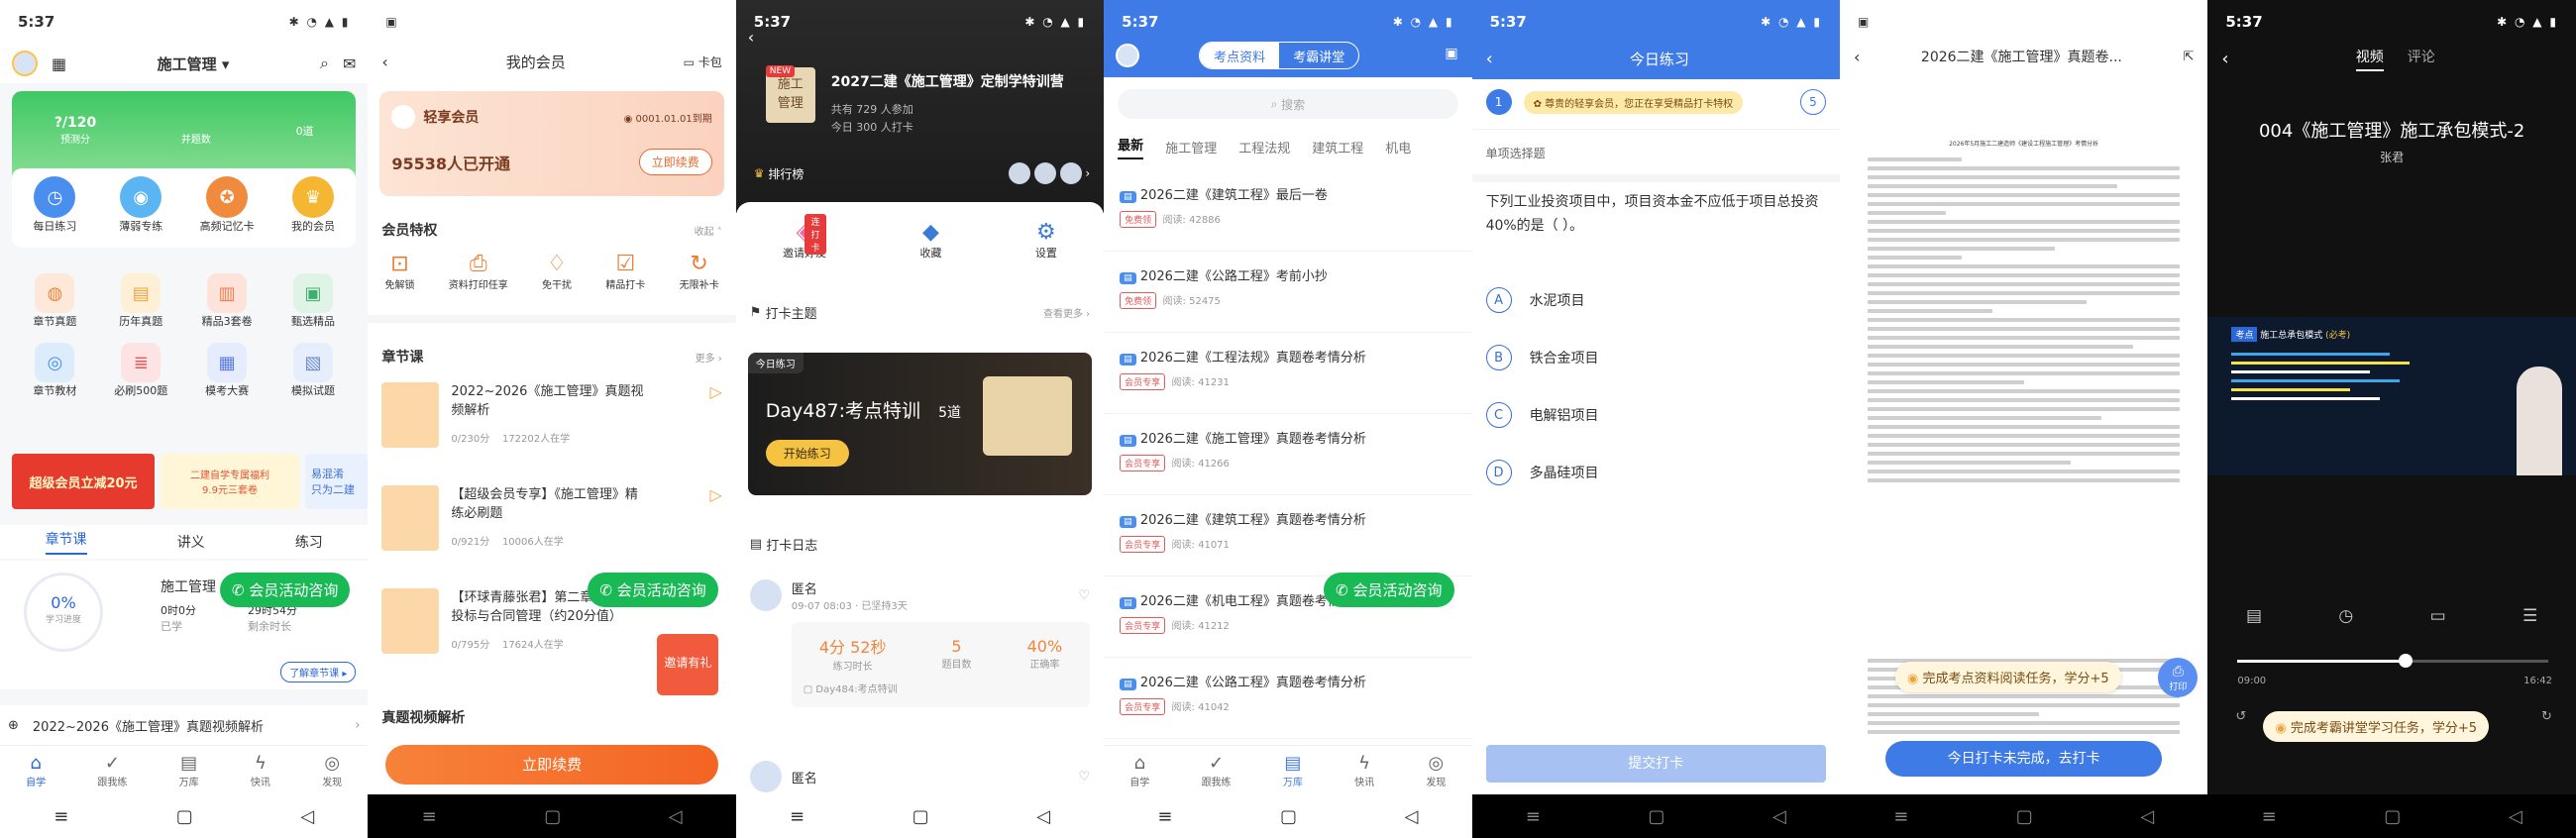  Describe the element at coordinates (2254, 616) in the screenshot. I see `notes-icon: ▤` at that location.